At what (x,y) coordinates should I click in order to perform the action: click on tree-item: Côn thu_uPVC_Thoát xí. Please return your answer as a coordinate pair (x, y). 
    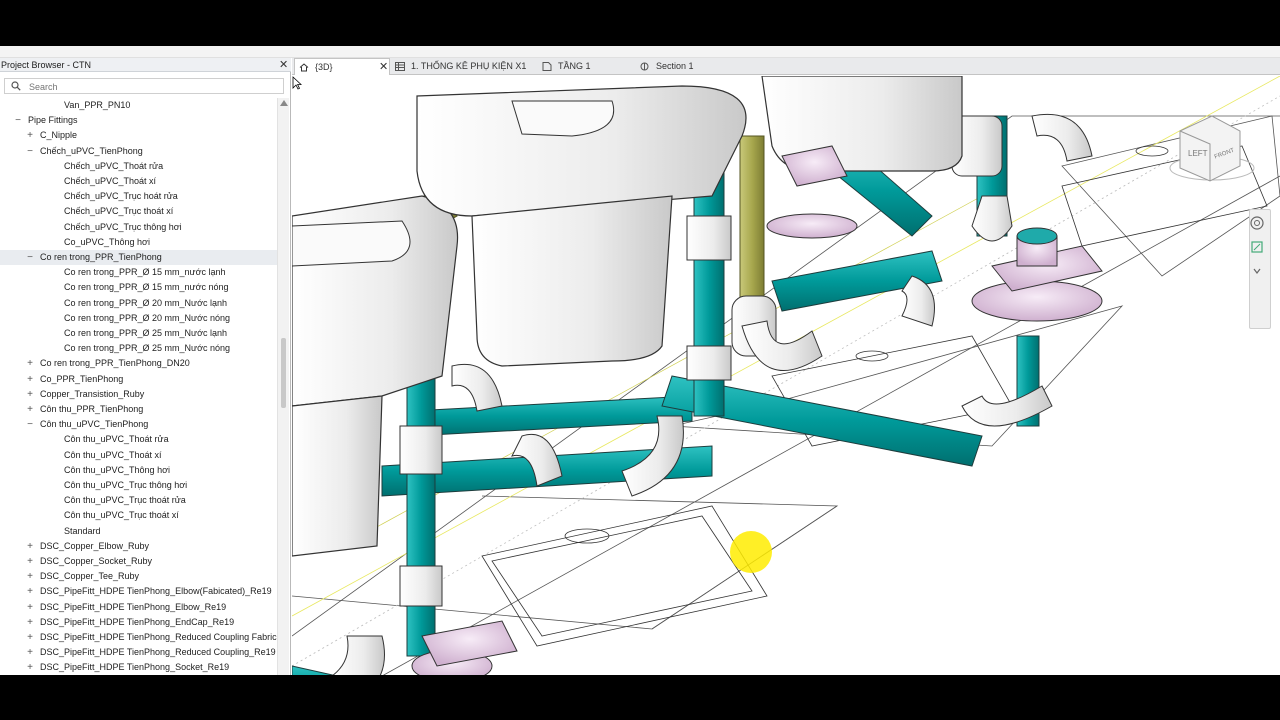
    Looking at the image, I should click on (138, 455).